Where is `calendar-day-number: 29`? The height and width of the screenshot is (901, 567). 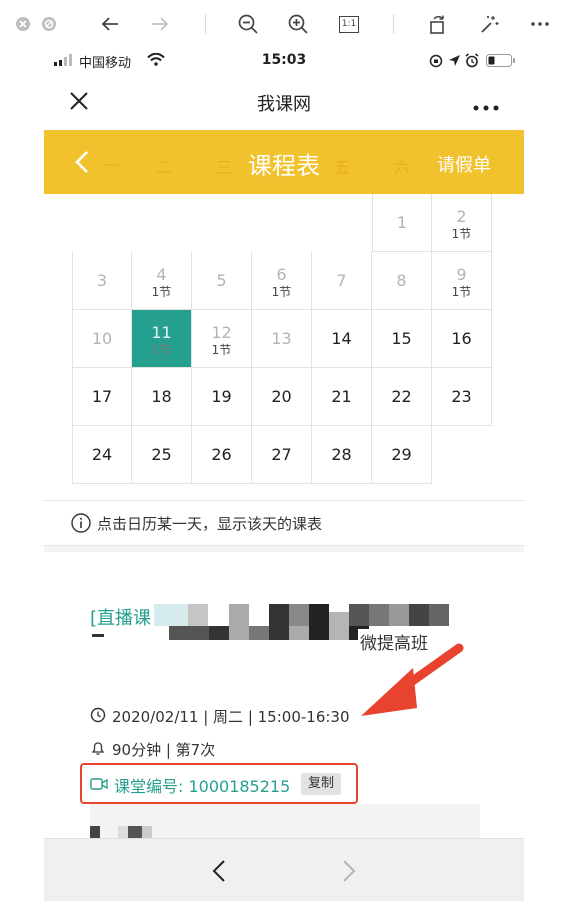
calendar-day-number: 29 is located at coordinates (401, 454).